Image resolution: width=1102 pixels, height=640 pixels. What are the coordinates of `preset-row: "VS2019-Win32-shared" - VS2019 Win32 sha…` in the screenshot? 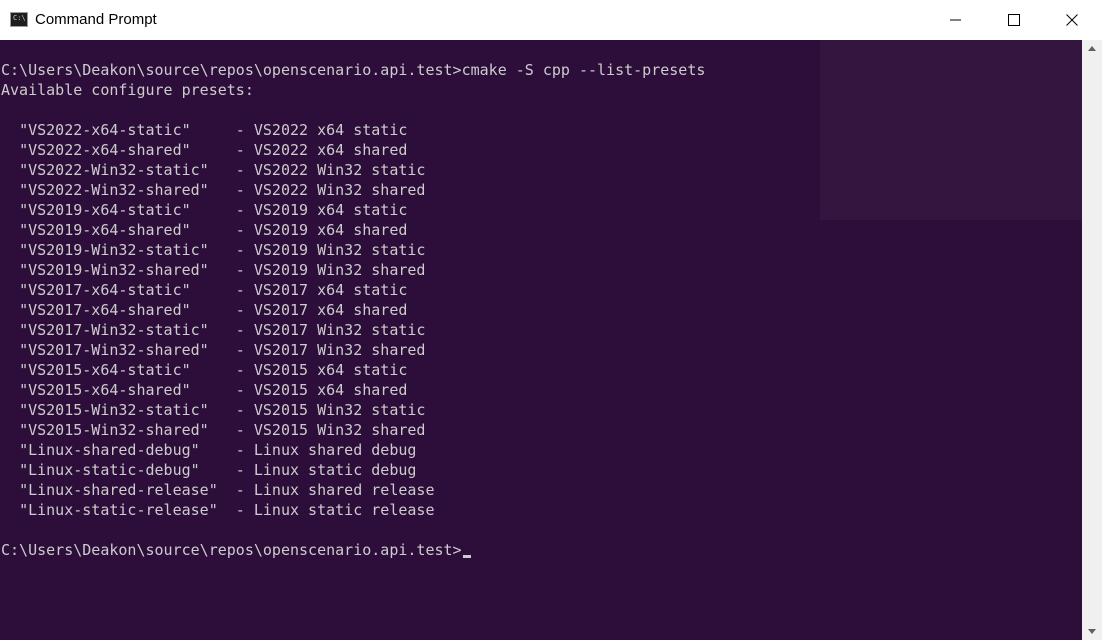 It's located at (353, 270).